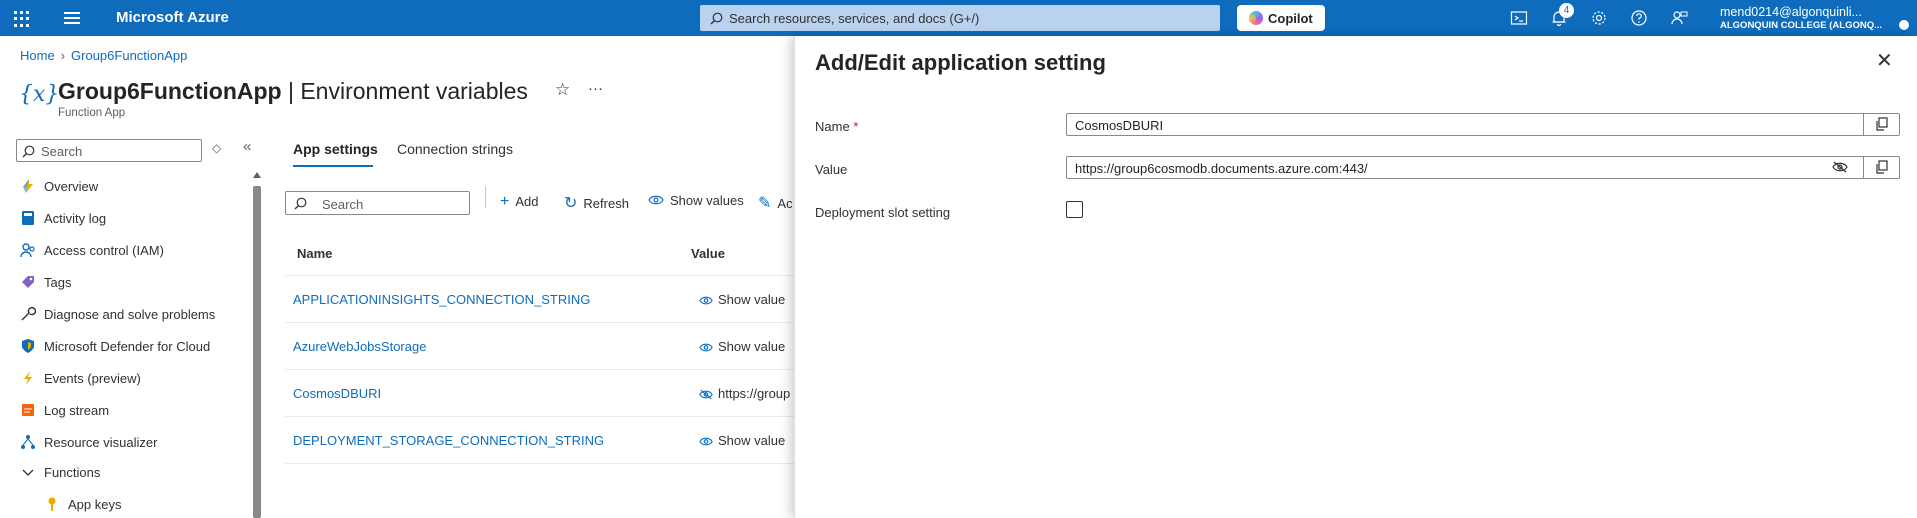 The width and height of the screenshot is (1917, 518). I want to click on sidebar-item-label: Events (preview), so click(92, 378).